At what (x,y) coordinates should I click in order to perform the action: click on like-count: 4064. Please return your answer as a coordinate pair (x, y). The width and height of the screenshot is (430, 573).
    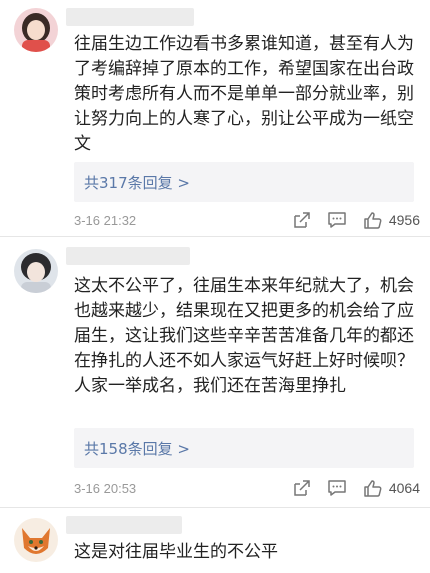
    Looking at the image, I should click on (404, 488).